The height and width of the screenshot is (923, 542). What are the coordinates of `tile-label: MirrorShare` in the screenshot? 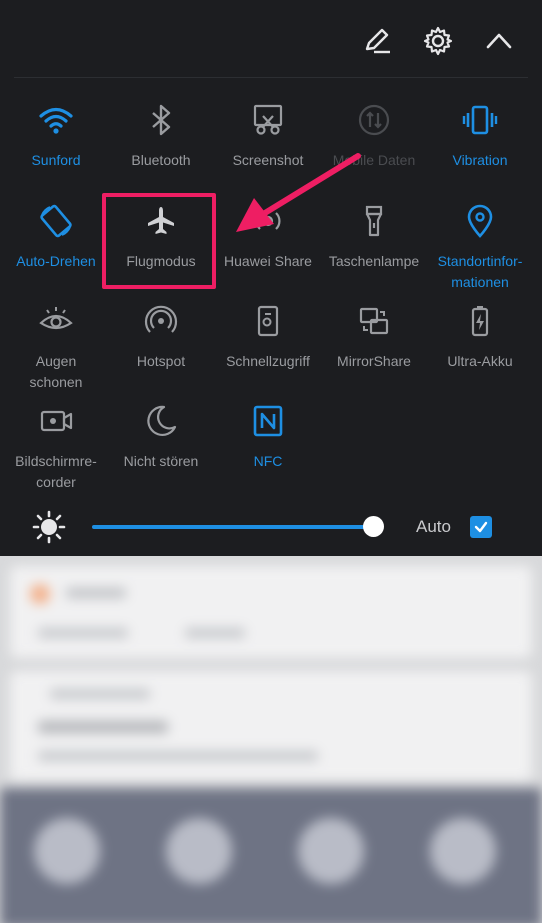 It's located at (374, 361).